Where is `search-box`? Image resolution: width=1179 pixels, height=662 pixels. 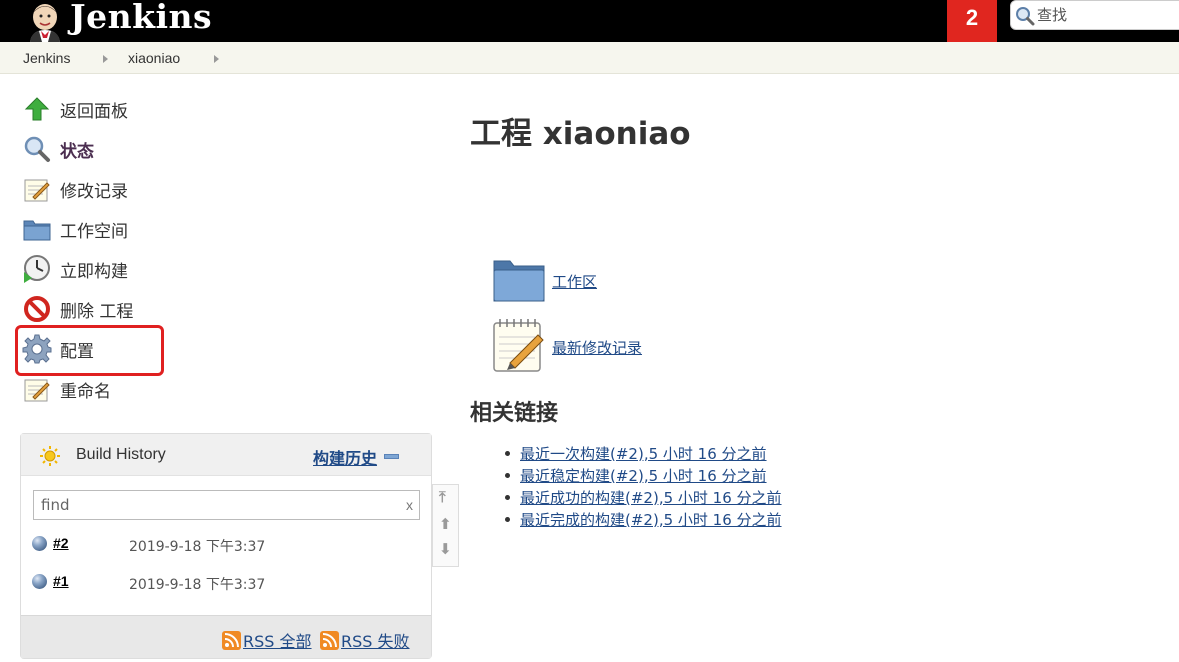
search-box is located at coordinates (1094, 15).